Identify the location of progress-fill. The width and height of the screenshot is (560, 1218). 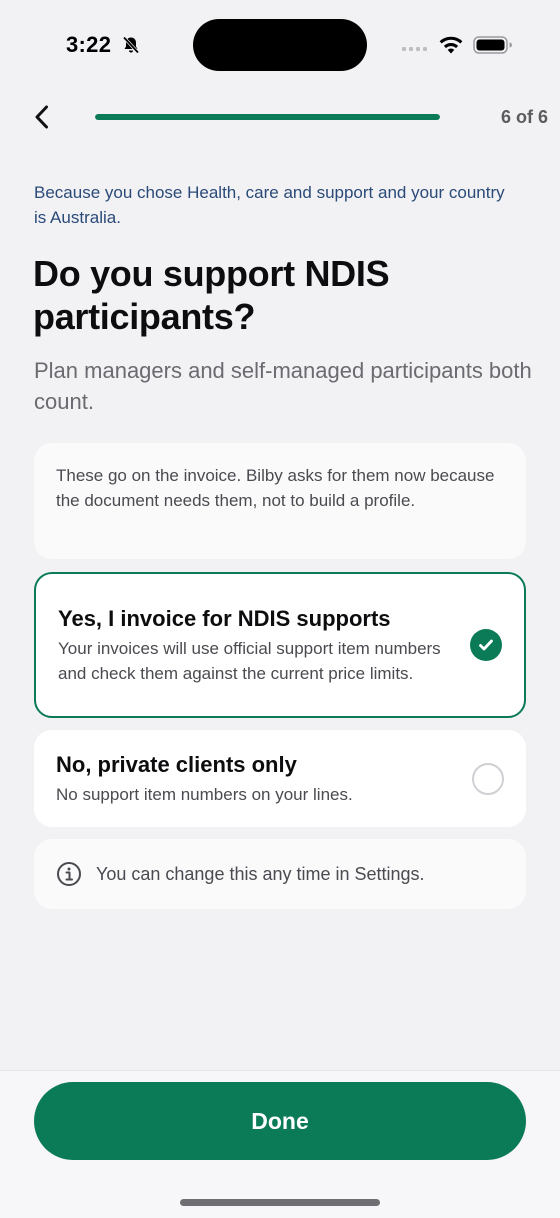
(267, 117).